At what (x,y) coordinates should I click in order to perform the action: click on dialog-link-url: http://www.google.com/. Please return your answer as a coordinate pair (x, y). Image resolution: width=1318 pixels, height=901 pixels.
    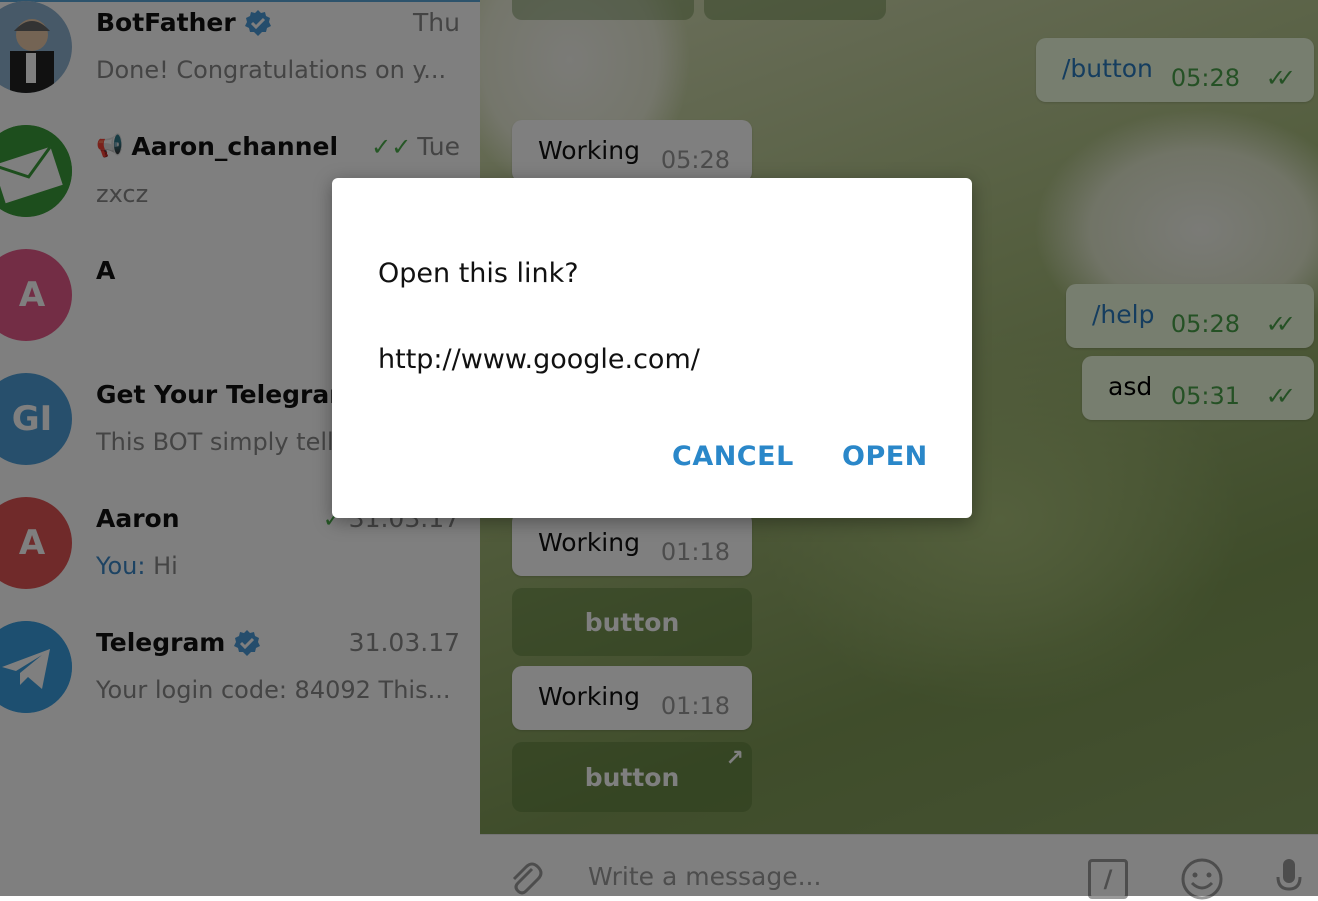
    Looking at the image, I should click on (539, 359).